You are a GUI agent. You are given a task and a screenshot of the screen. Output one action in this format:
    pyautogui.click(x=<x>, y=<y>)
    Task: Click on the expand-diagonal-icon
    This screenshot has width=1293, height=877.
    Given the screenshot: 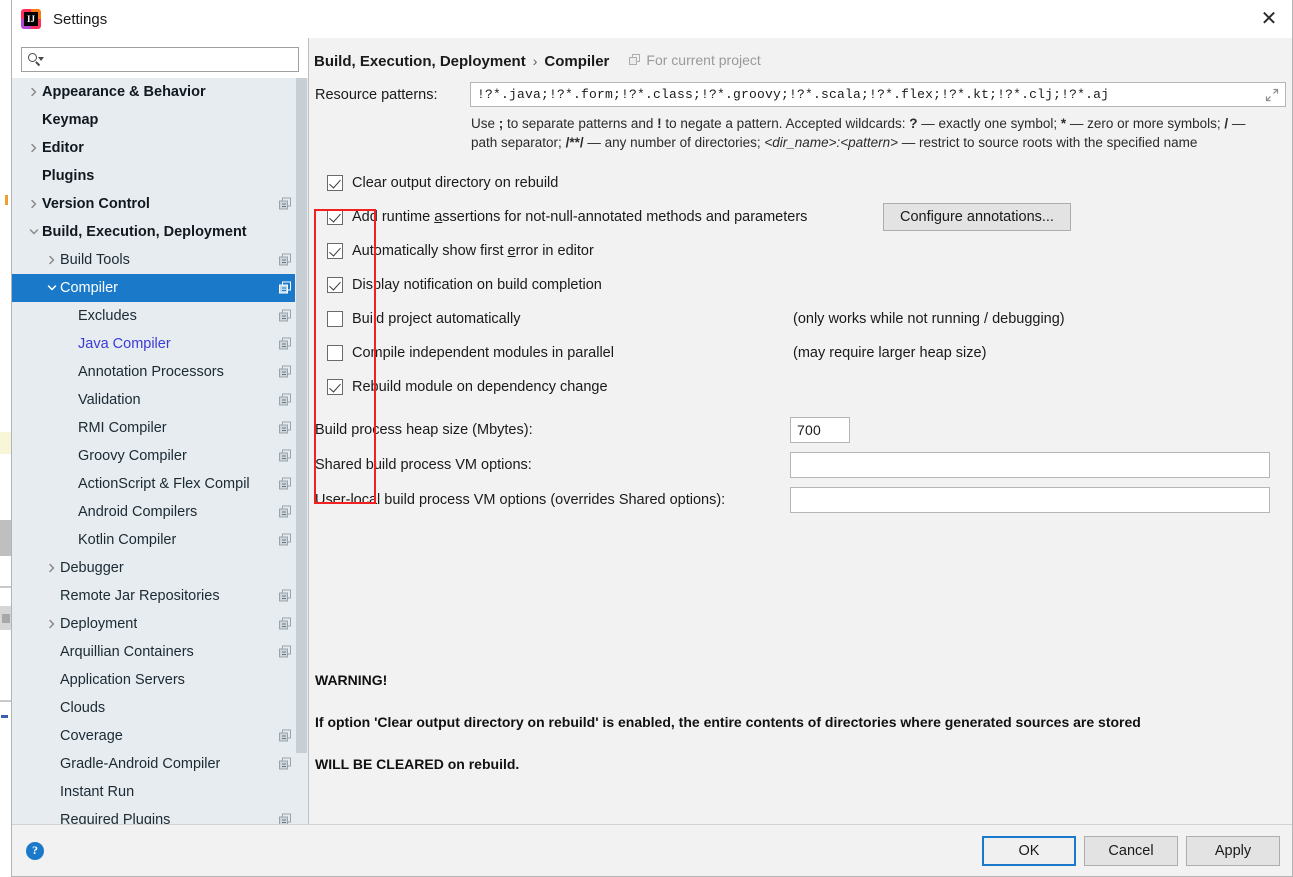 What is the action you would take?
    pyautogui.click(x=1272, y=95)
    